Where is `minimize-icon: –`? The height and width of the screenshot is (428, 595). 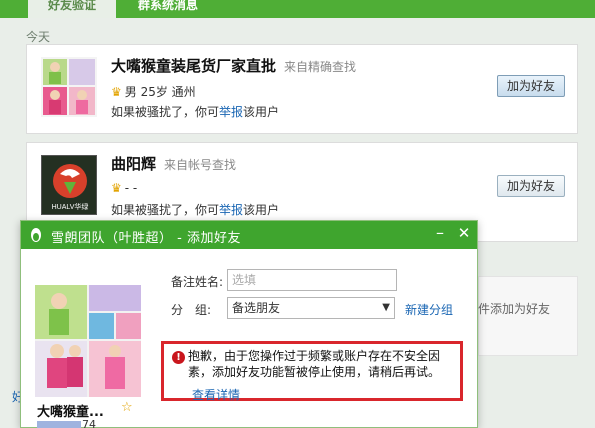 minimize-icon: – is located at coordinates (440, 232).